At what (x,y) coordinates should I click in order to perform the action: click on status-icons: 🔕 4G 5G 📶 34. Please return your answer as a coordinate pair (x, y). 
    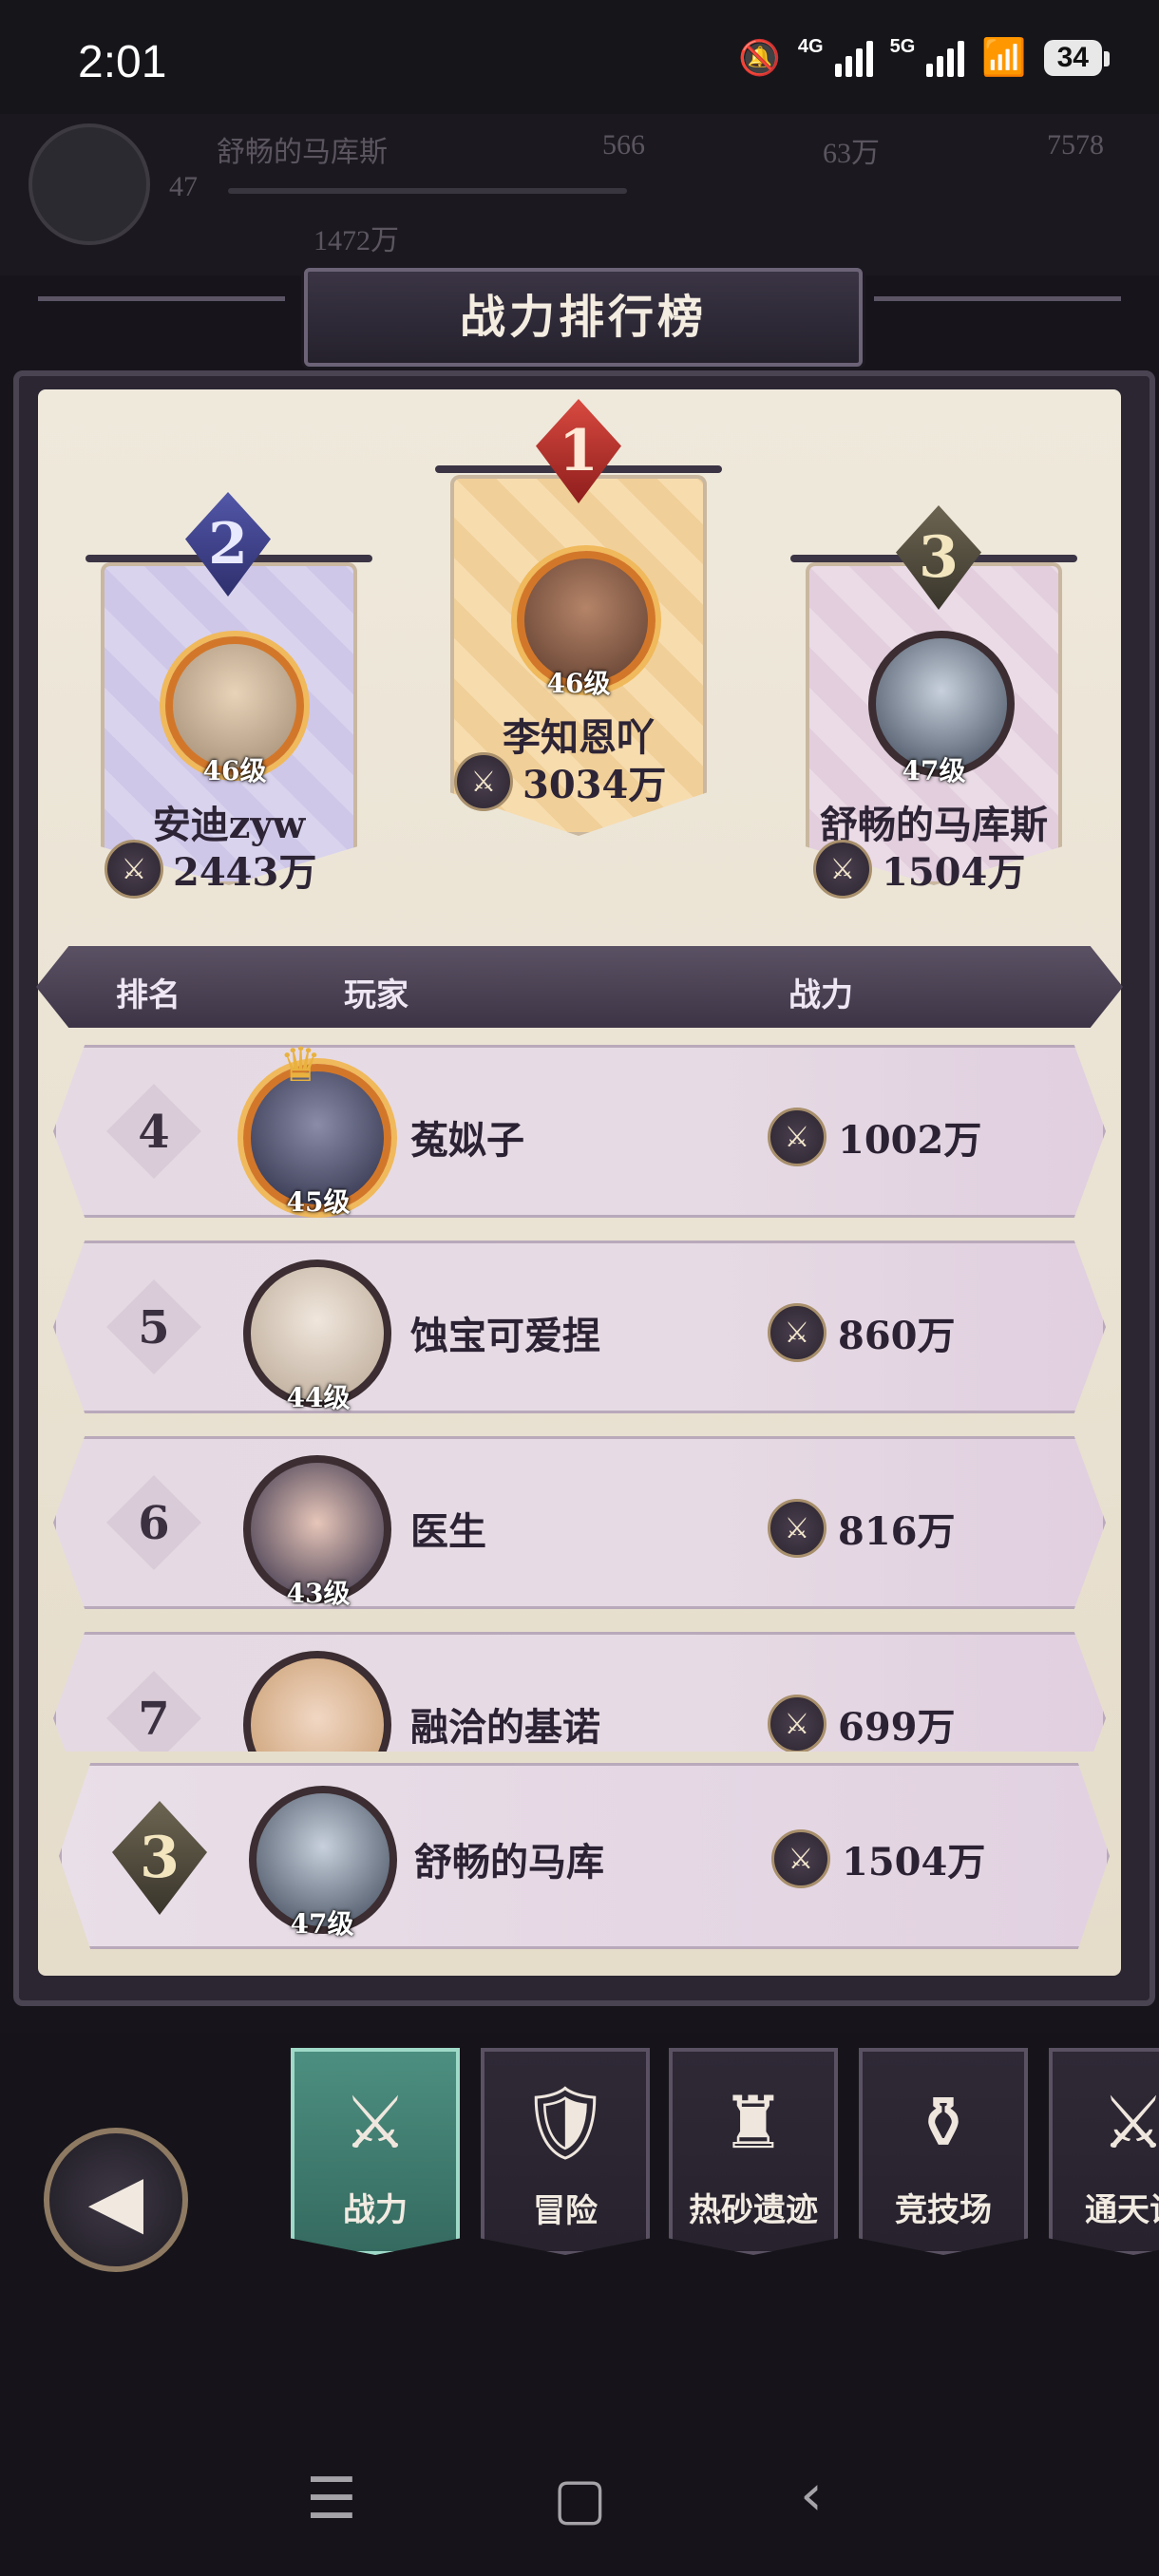
    Looking at the image, I should click on (924, 57).